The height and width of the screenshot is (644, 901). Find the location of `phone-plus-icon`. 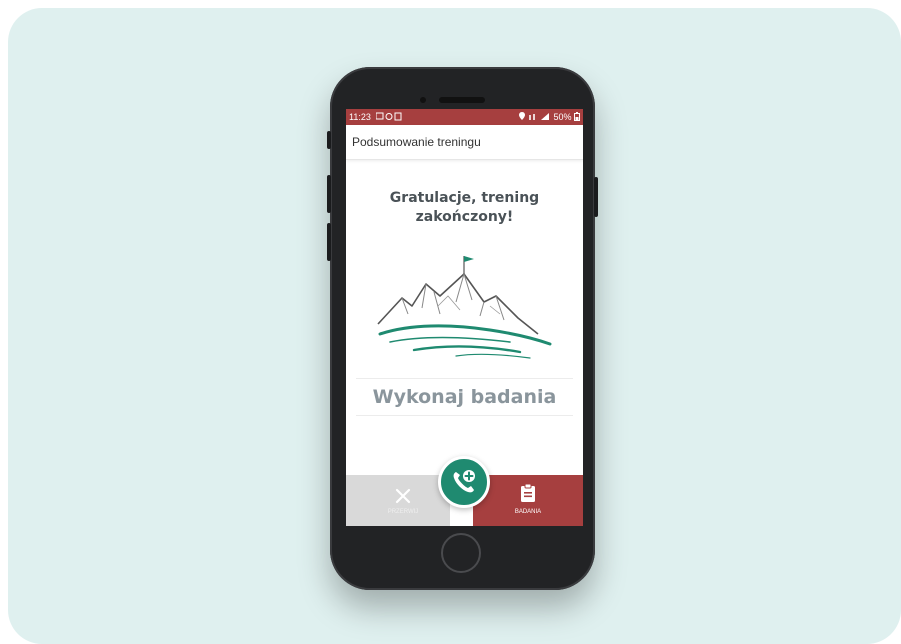

phone-plus-icon is located at coordinates (464, 481).